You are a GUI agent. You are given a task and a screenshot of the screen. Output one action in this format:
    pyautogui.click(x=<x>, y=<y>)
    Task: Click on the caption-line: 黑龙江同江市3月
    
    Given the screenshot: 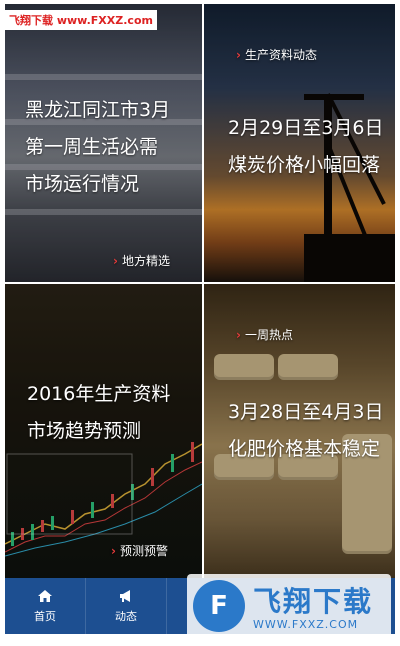 What is the action you would take?
    pyautogui.click(x=98, y=110)
    